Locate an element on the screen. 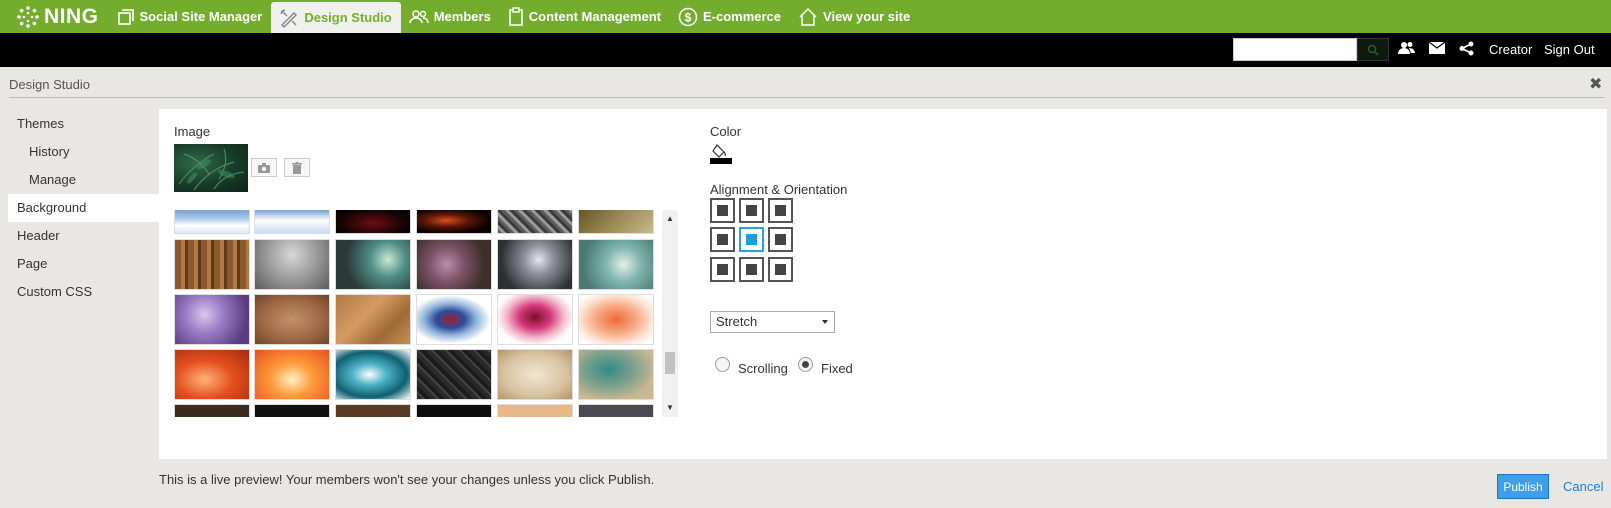  trash-icon is located at coordinates (297, 167).